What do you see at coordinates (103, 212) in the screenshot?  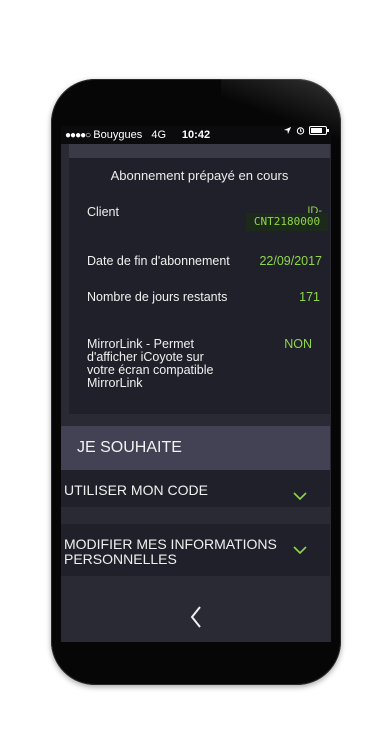 I see `client-label: Client` at bounding box center [103, 212].